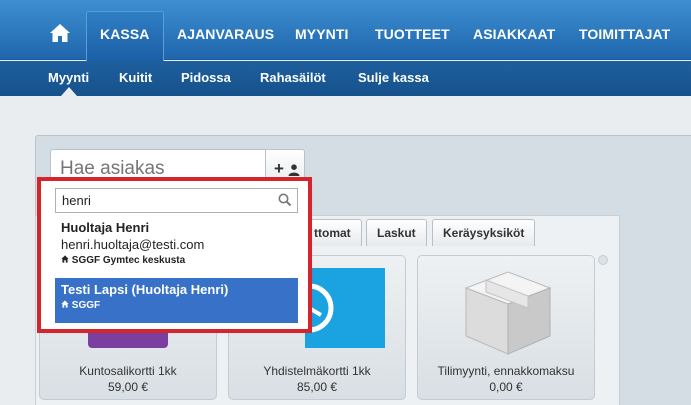 This screenshot has width=691, height=405. I want to click on tab-laskut: Laskut, so click(396, 232).